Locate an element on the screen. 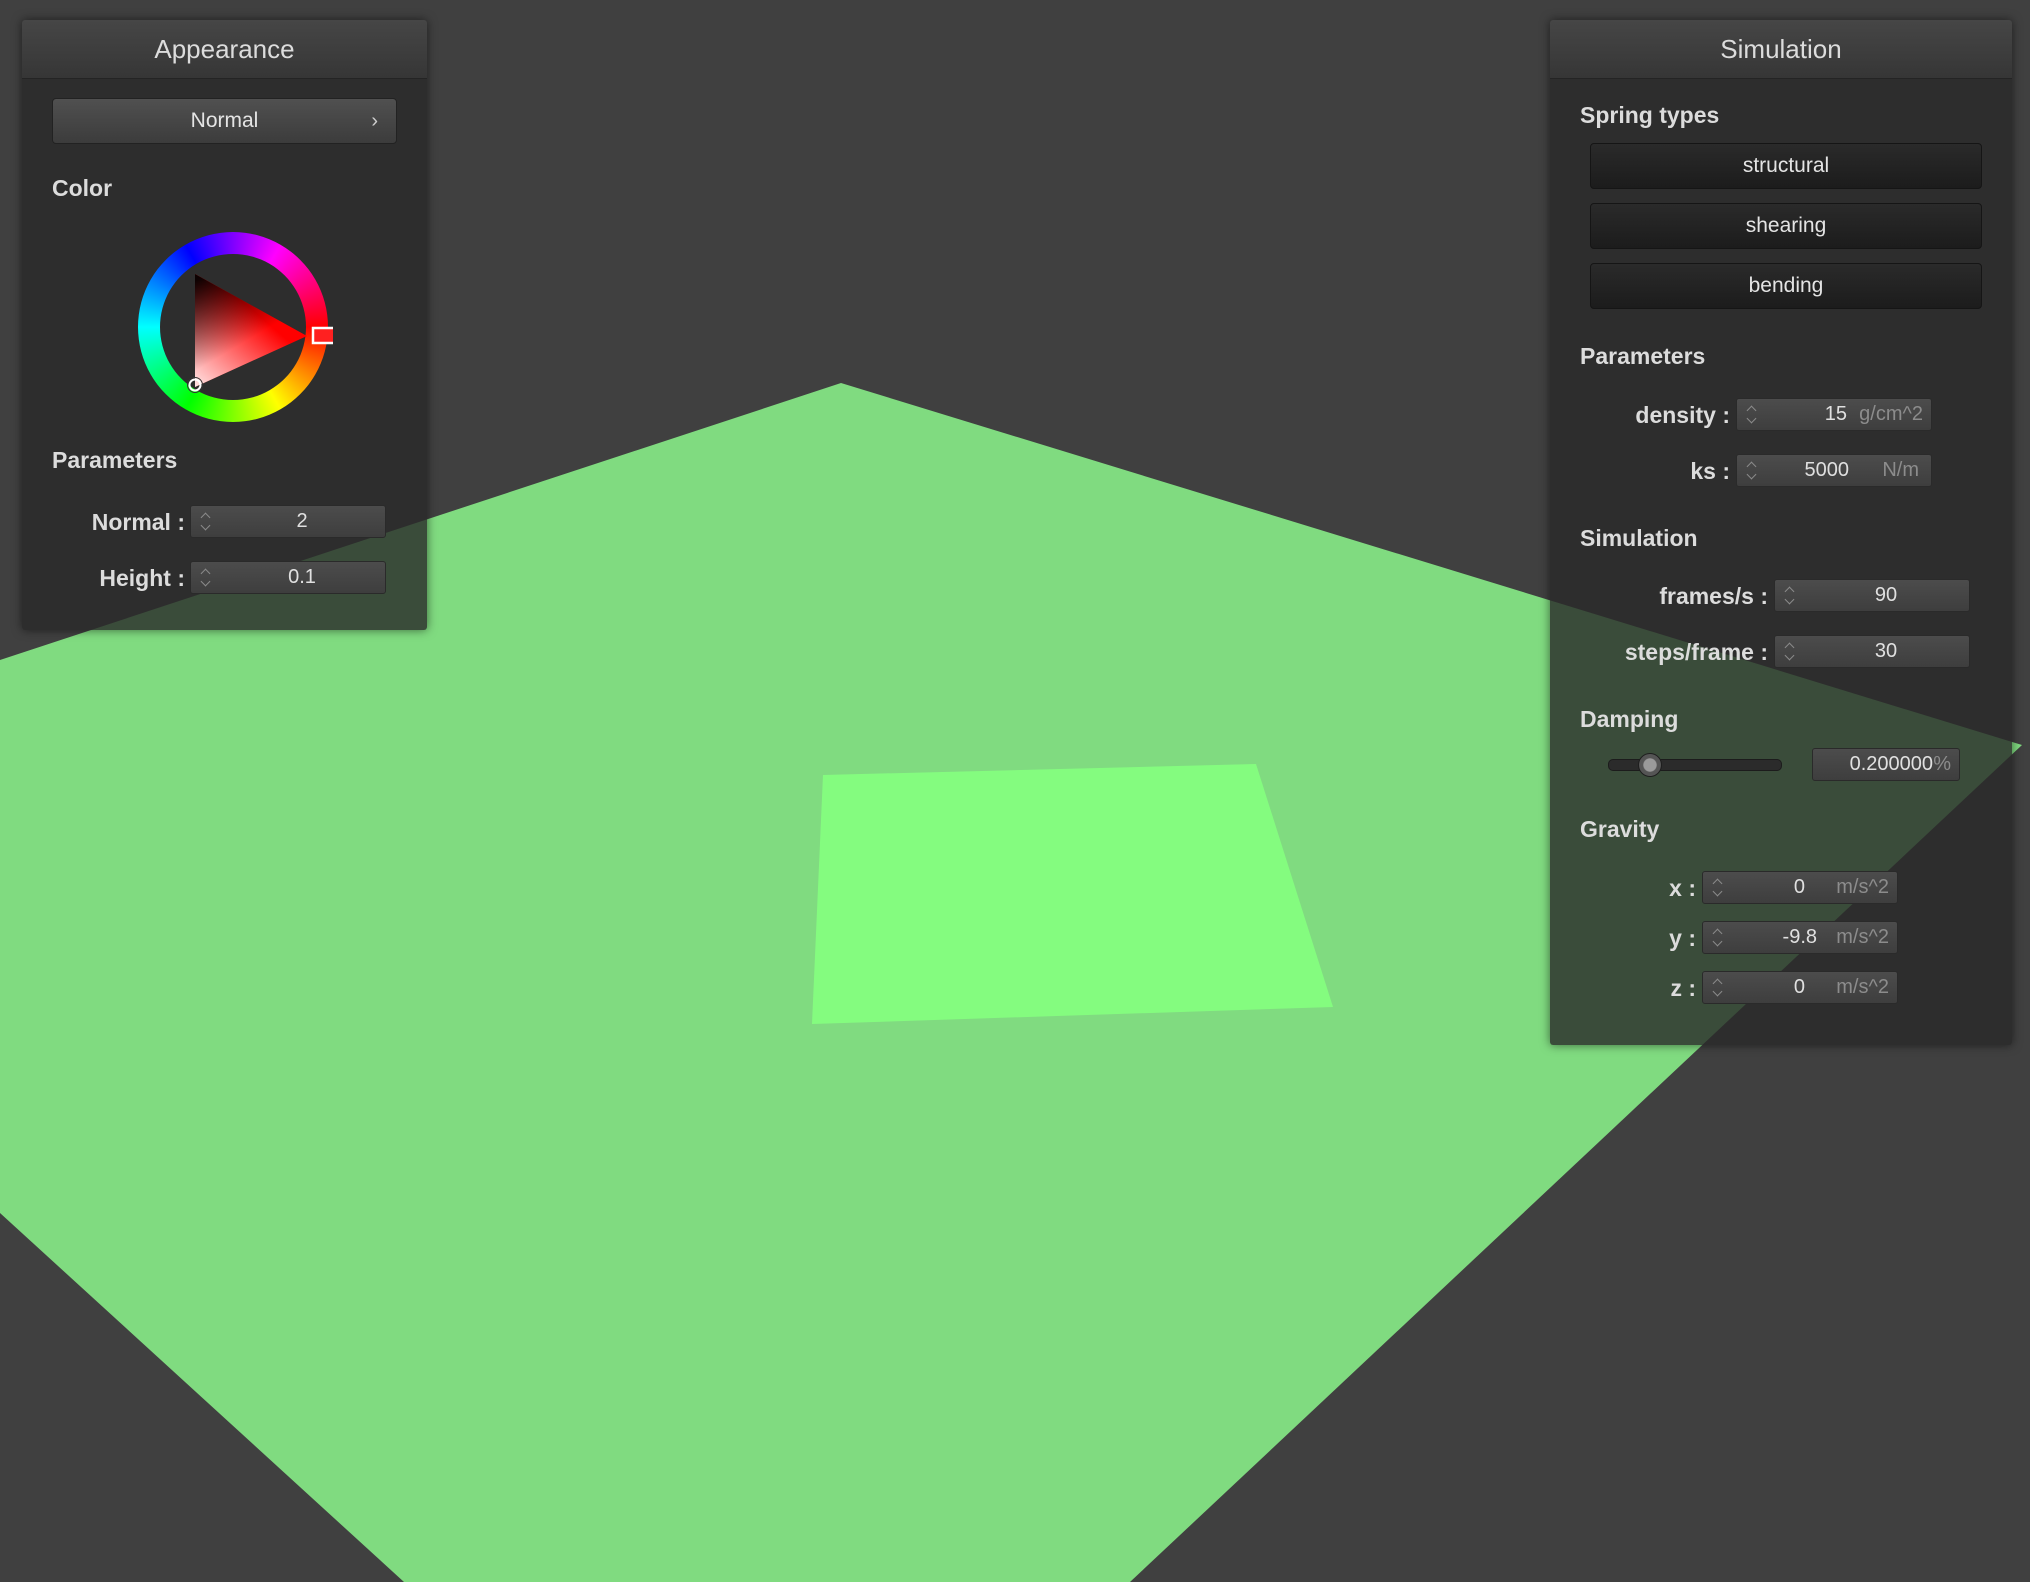 Image resolution: width=2030 pixels, height=1582 pixels. gravity-z-input: 0 m/s^2 is located at coordinates (1800, 987).